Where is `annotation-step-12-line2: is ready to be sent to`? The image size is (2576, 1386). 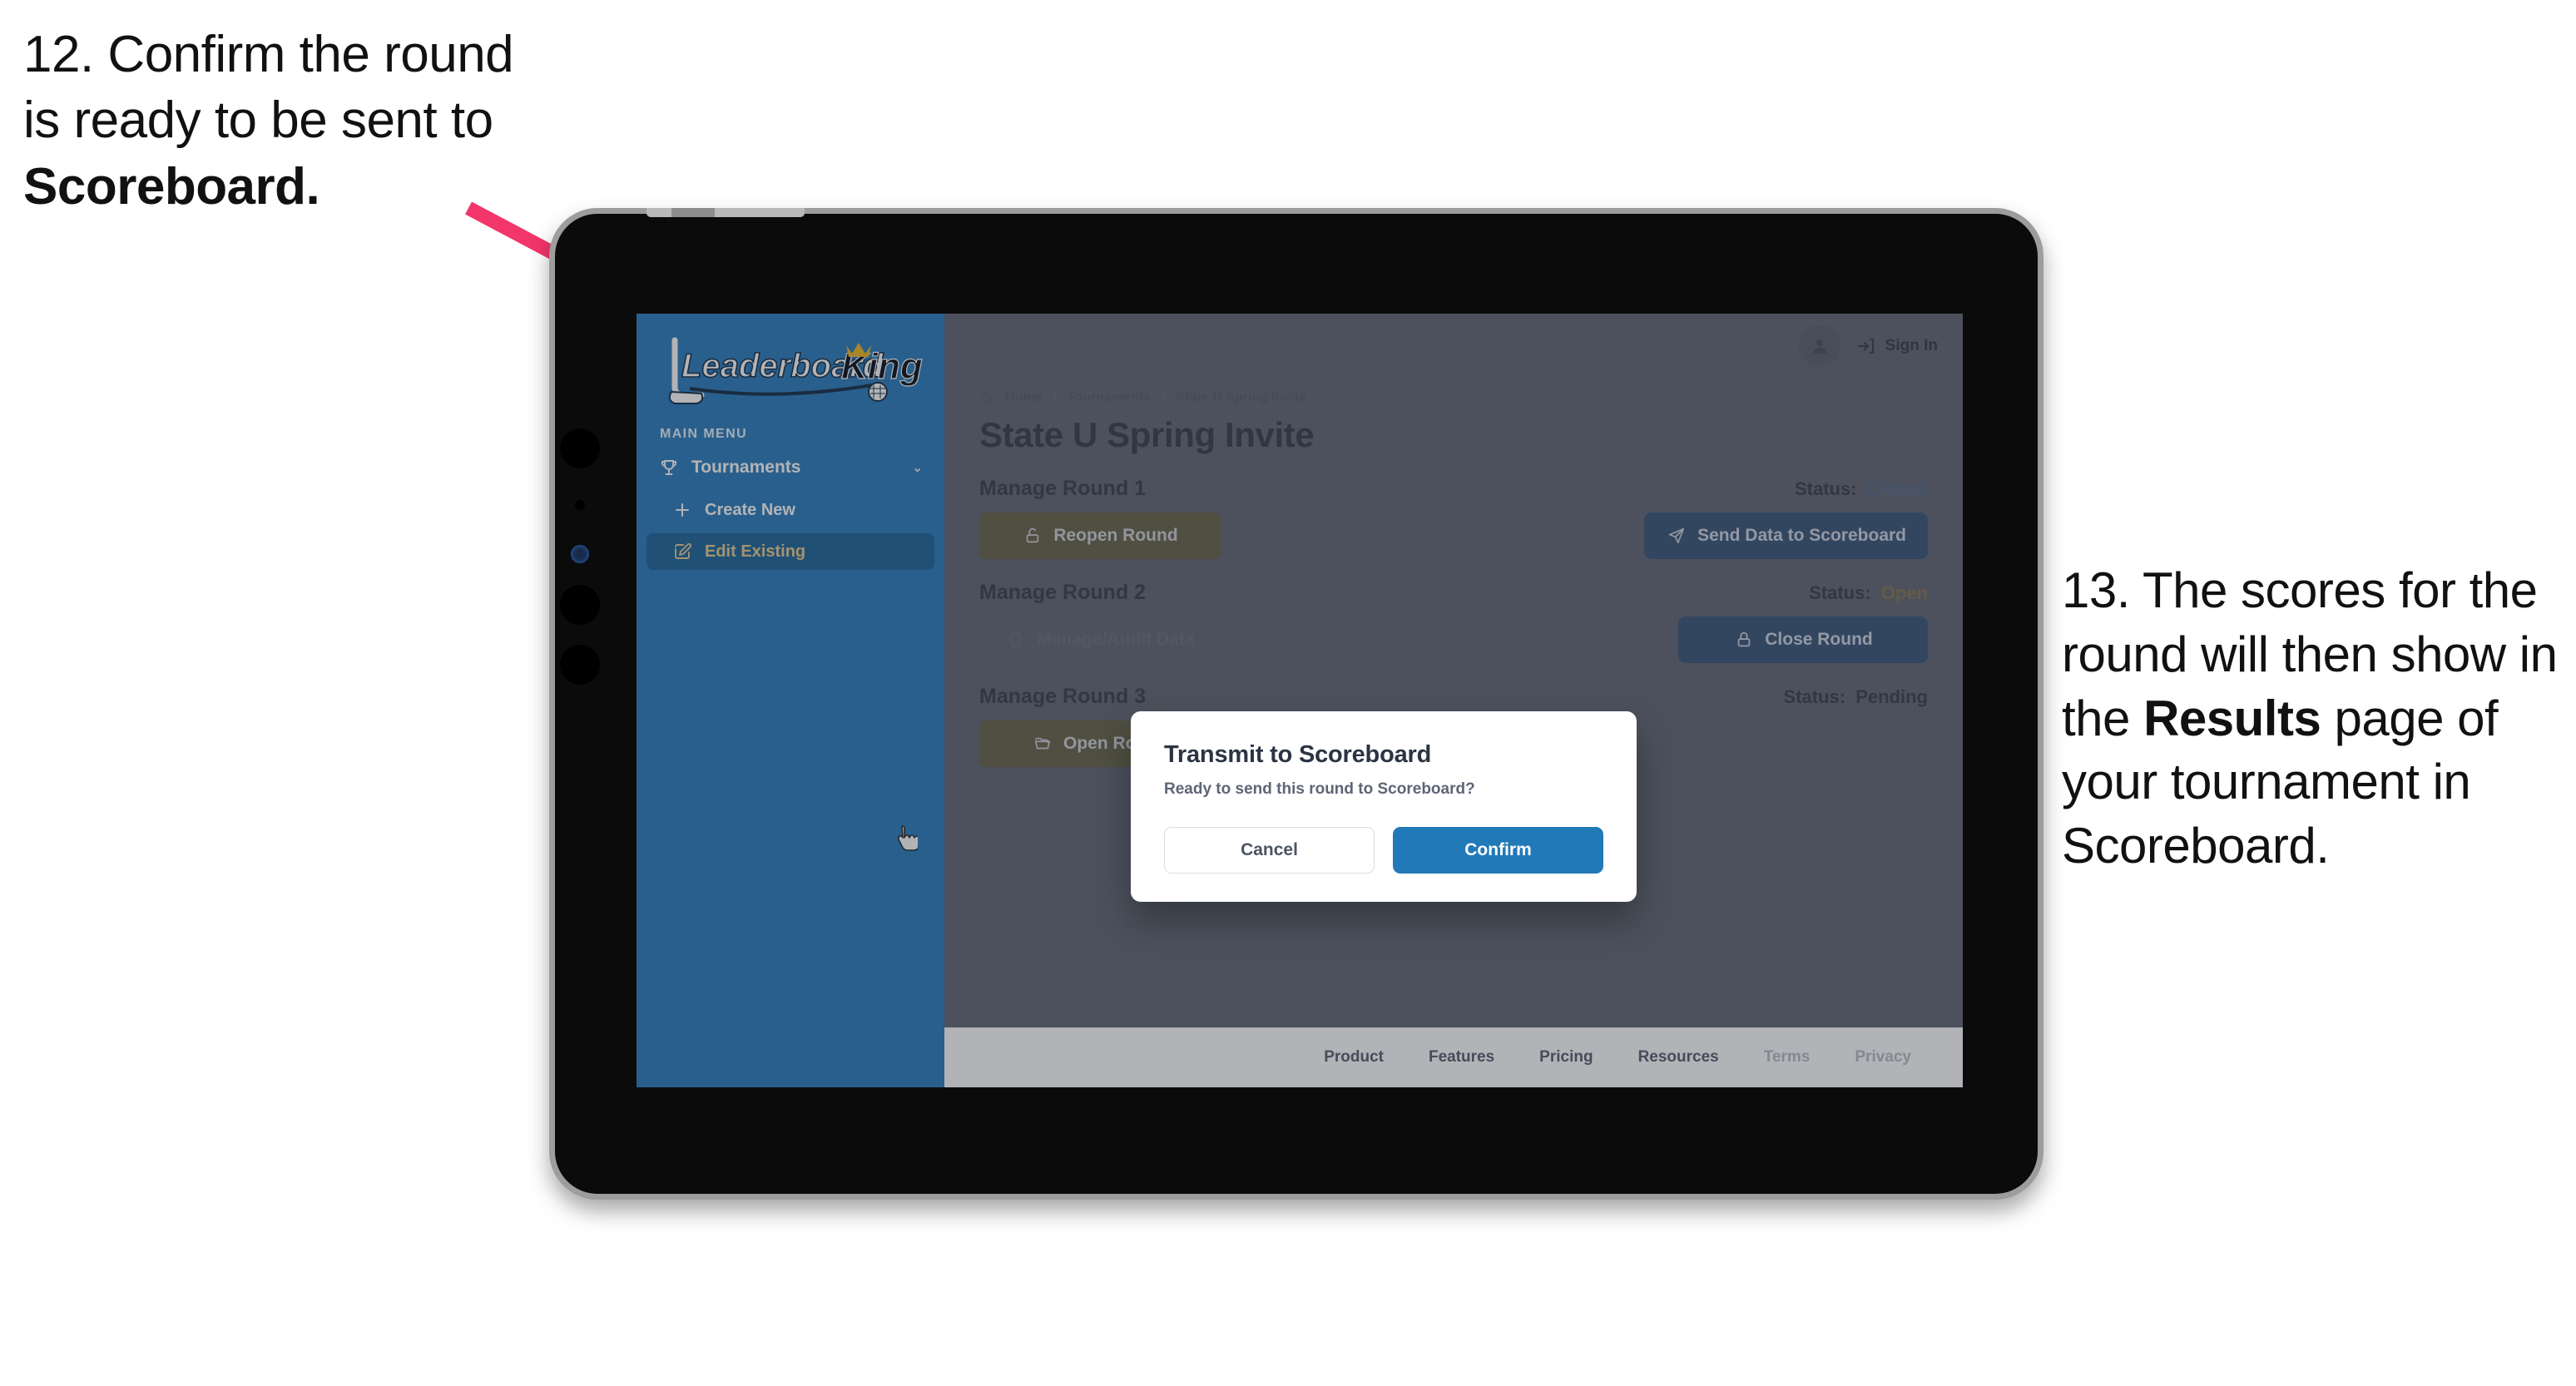 annotation-step-12-line2: is ready to be sent to is located at coordinates (258, 121).